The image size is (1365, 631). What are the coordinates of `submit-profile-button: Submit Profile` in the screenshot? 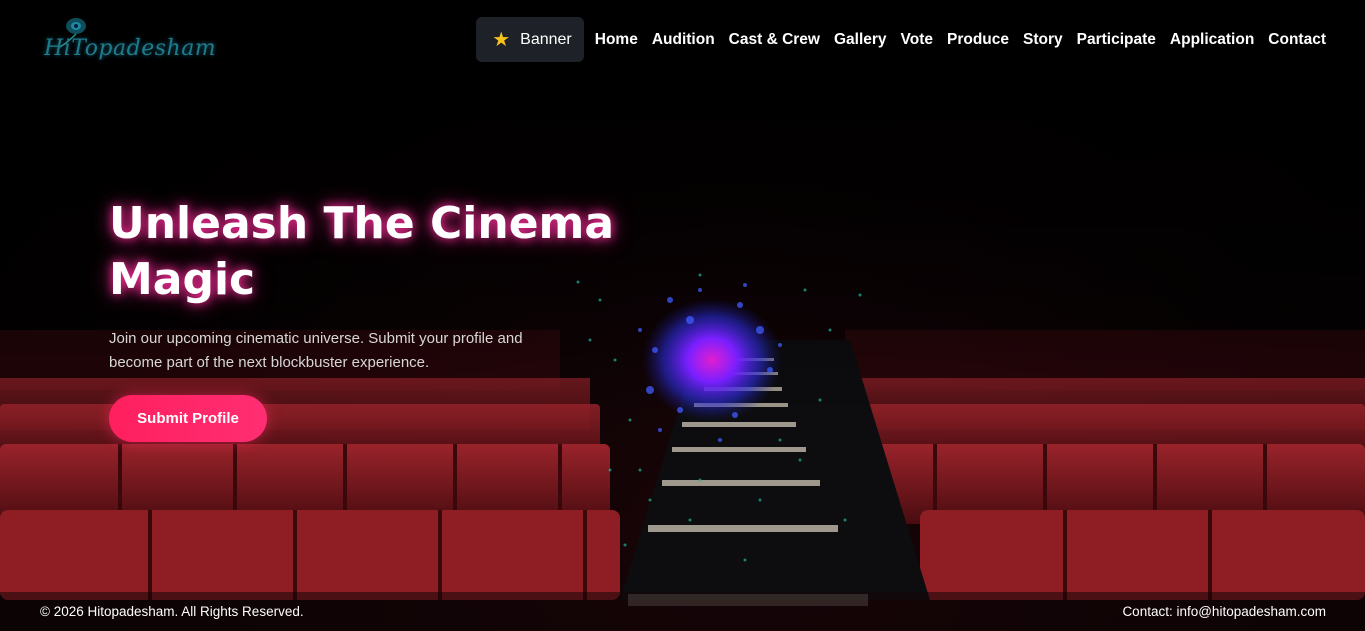 It's located at (188, 418).